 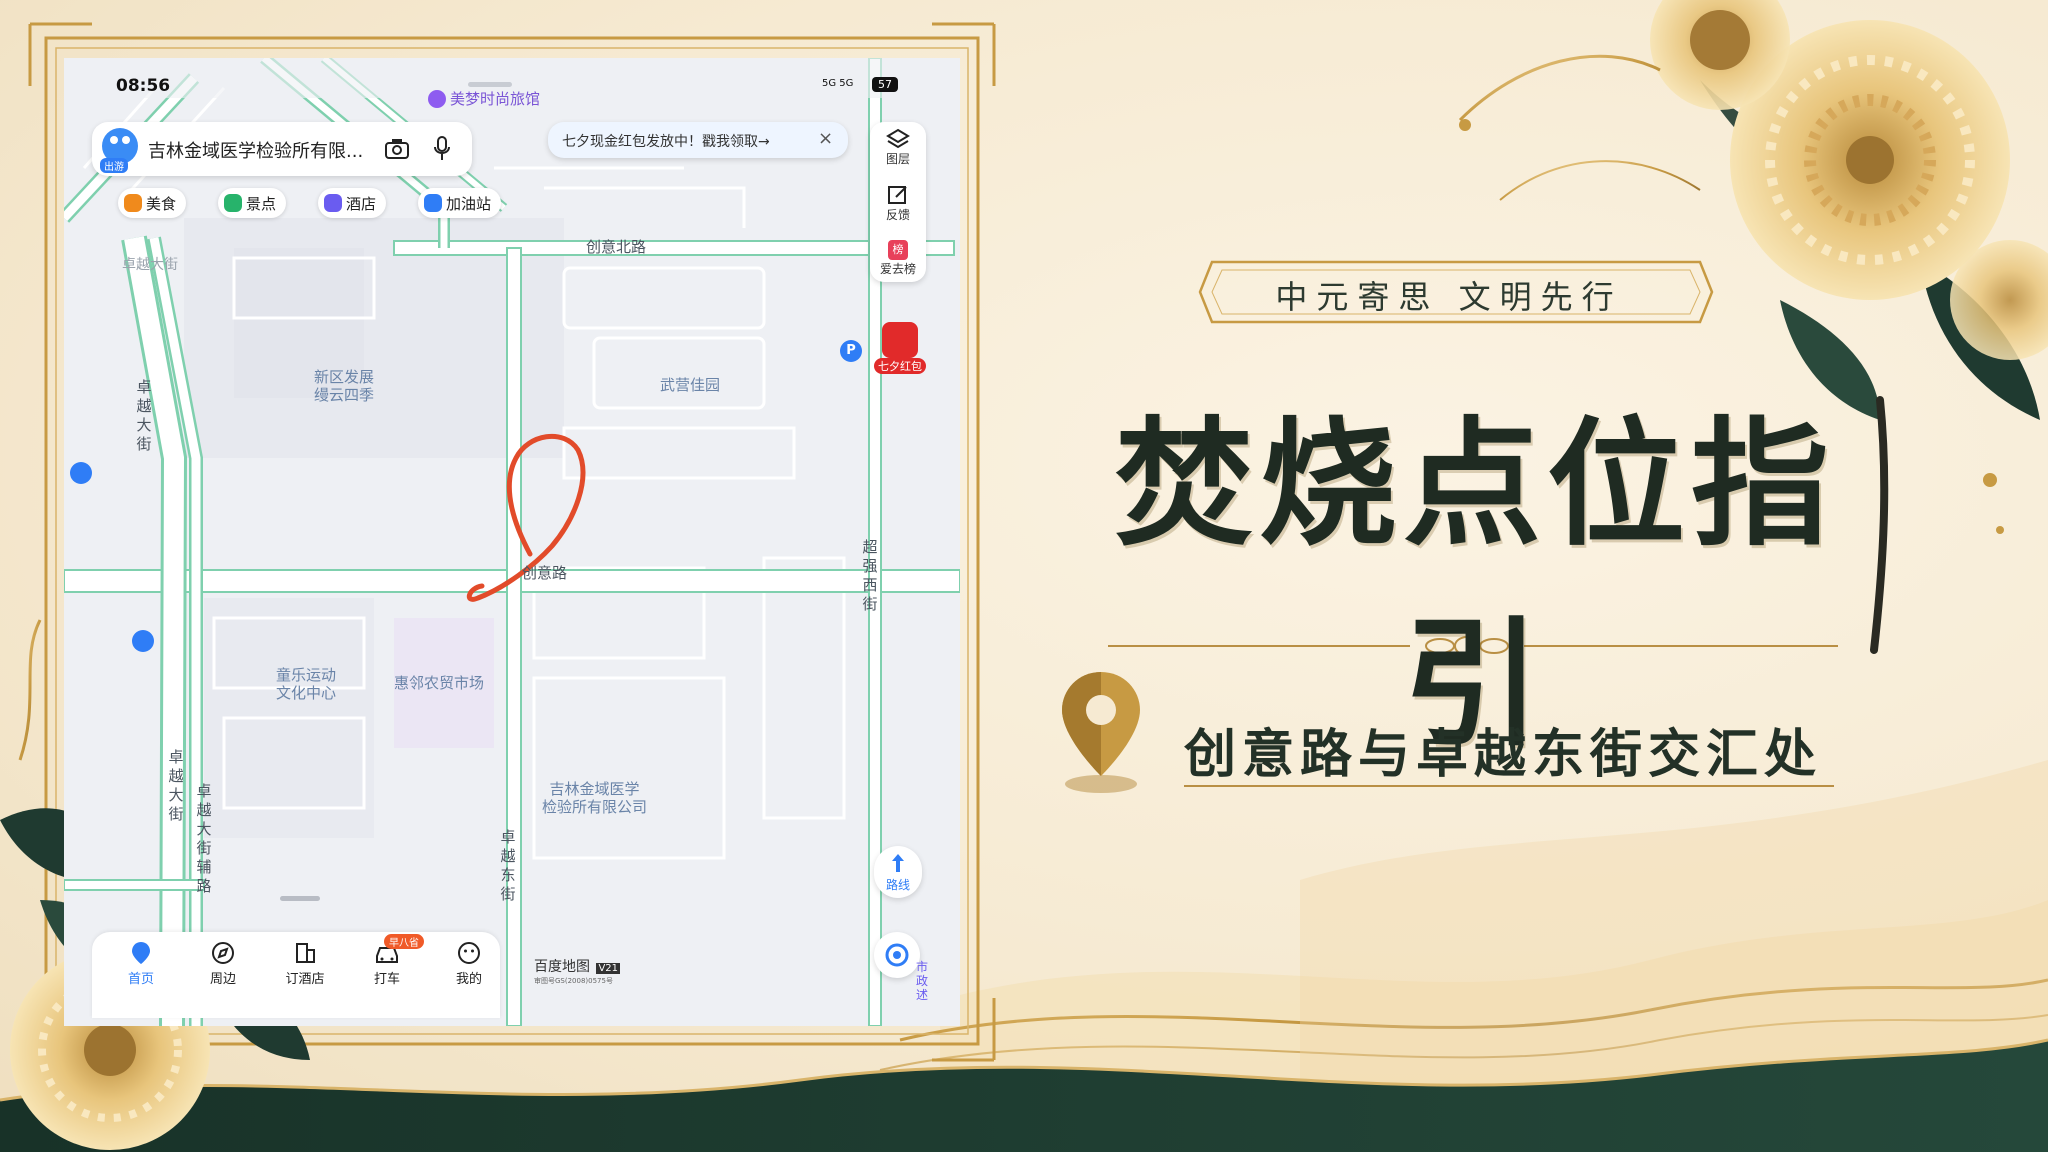 What do you see at coordinates (898, 138) in the screenshot?
I see `layers-icon` at bounding box center [898, 138].